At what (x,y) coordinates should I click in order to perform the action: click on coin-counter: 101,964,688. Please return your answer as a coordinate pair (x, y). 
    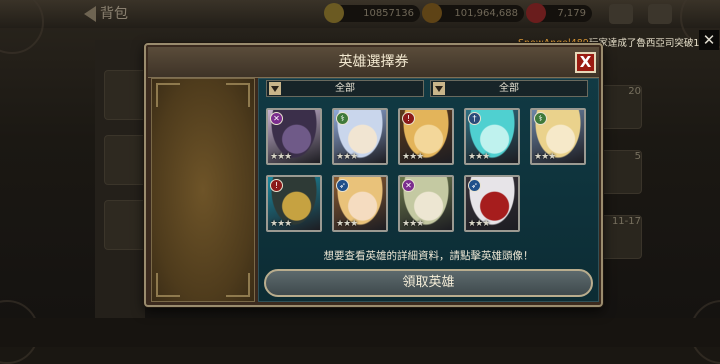
    Looking at the image, I should click on (473, 13).